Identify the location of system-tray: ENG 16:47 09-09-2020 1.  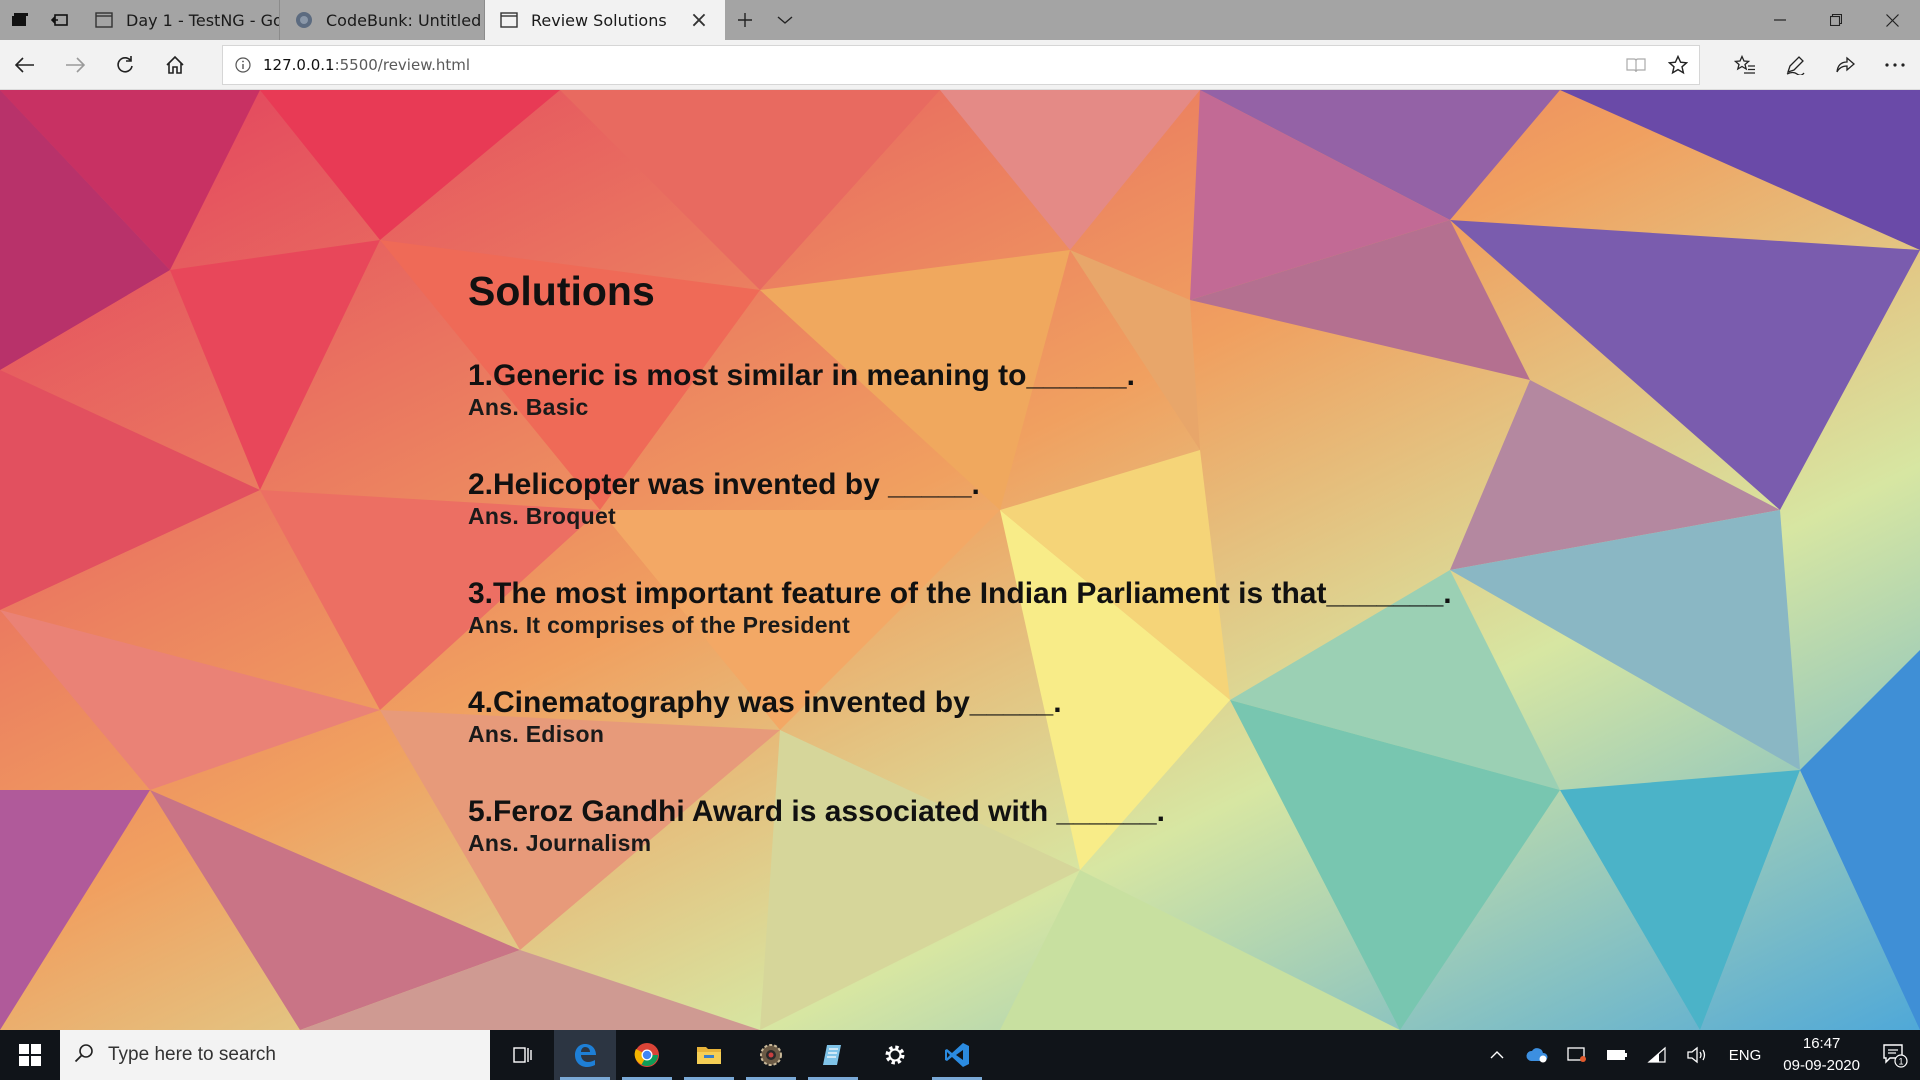
(1698, 1055).